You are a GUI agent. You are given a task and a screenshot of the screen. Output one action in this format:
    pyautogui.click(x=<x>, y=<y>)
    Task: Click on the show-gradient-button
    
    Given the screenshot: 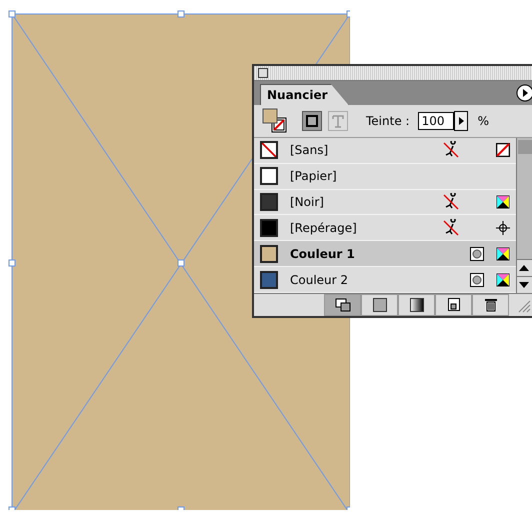 What is the action you would take?
    pyautogui.click(x=416, y=305)
    